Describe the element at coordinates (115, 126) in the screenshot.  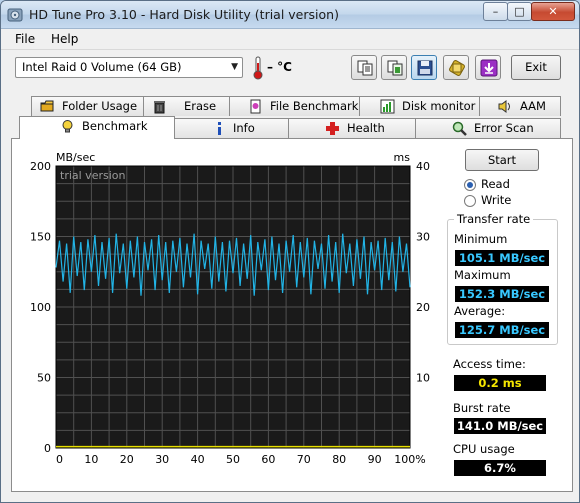
I see `tab-label: Benchmark` at that location.